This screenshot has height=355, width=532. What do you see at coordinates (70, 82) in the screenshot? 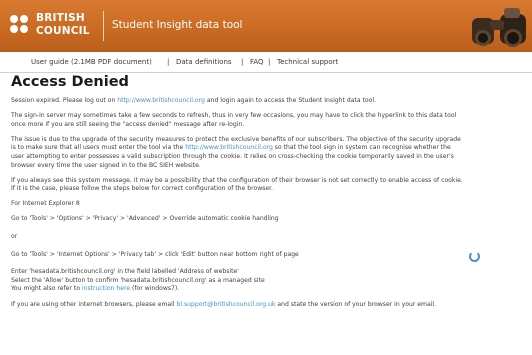
I see `page-title: Access Denied` at bounding box center [70, 82].